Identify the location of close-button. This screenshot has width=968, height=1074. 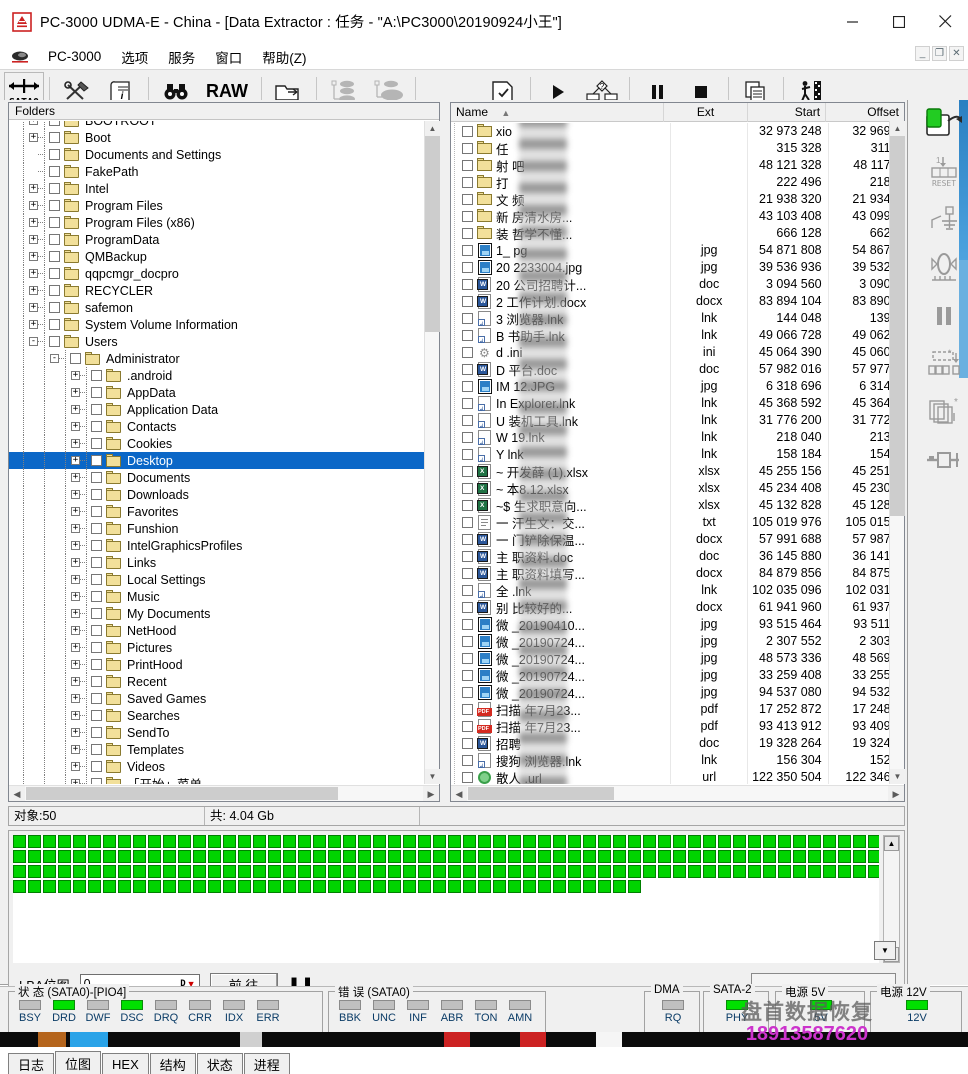
(945, 22).